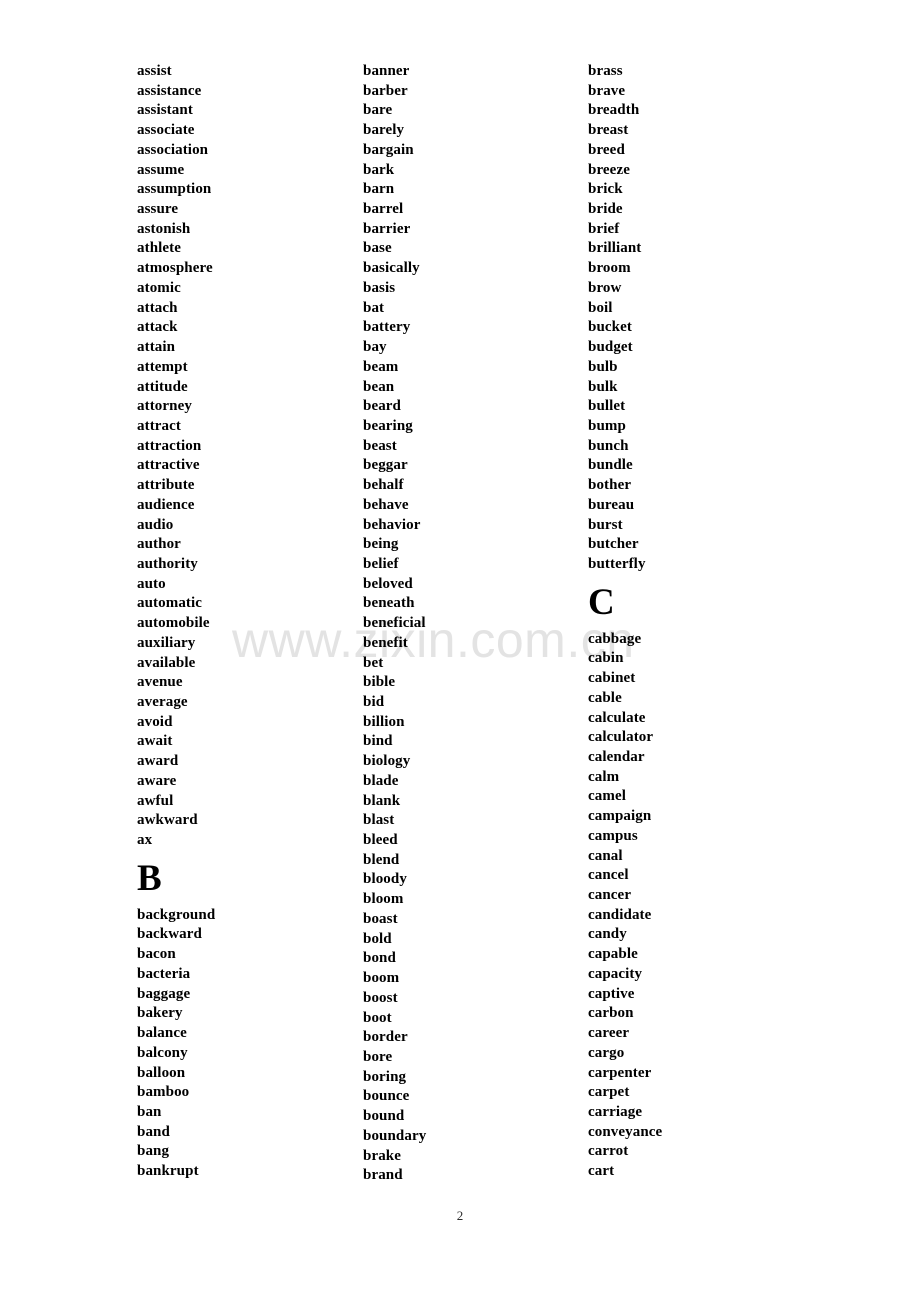 Image resolution: width=920 pixels, height=1302 pixels. I want to click on vocabulary-word: atomic, so click(159, 287).